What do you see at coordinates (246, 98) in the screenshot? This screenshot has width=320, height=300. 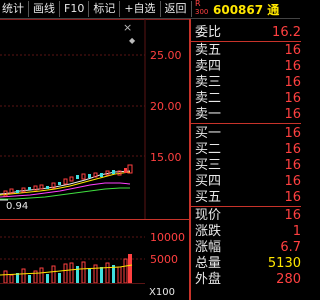 I see `ask-2-row: 卖二 16` at bounding box center [246, 98].